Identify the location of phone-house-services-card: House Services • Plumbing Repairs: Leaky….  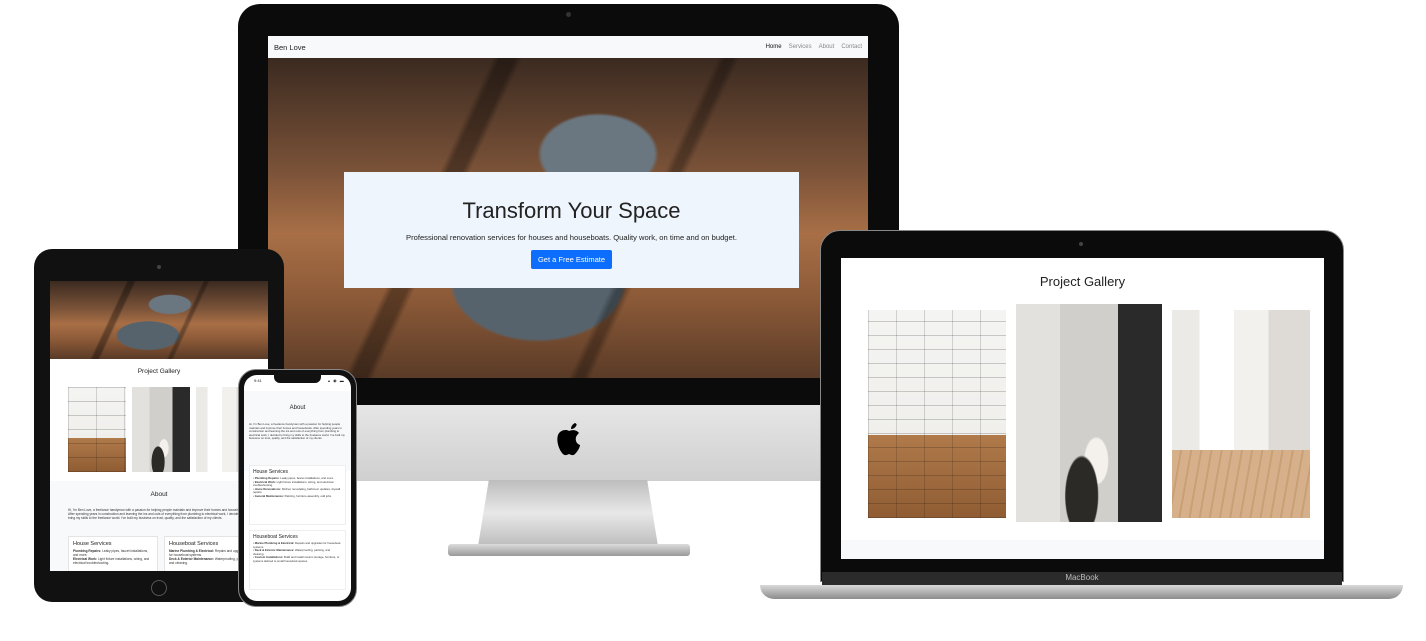
(297, 495).